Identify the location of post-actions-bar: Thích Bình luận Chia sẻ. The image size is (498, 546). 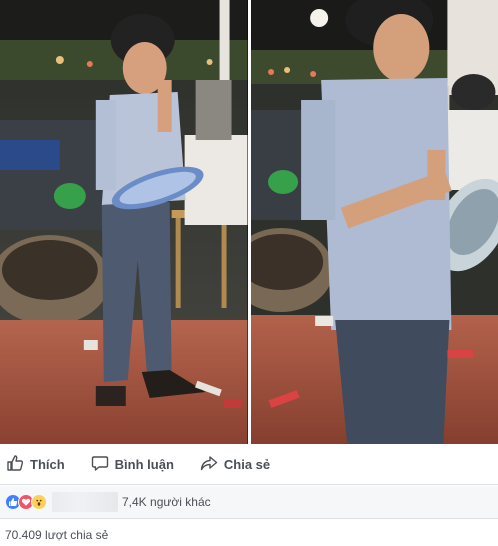
(249, 464).